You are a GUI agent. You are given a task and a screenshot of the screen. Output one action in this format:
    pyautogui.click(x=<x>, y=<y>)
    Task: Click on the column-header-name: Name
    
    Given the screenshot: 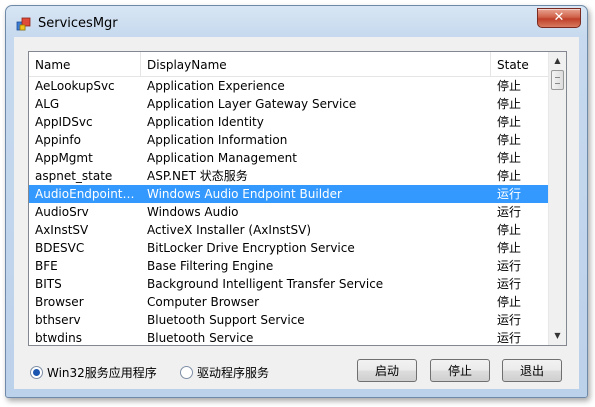 What is the action you would take?
    pyautogui.click(x=85, y=64)
    